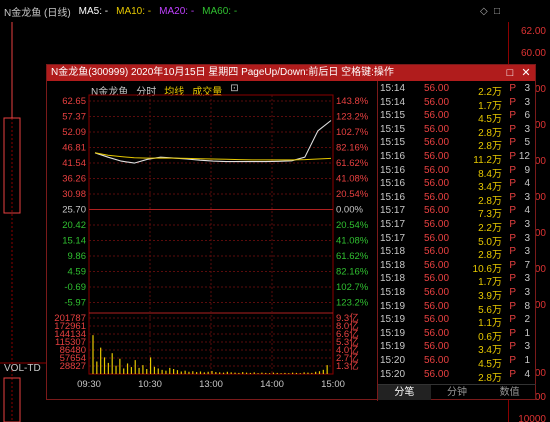 Image resolution: width=550 pixels, height=422 pixels. I want to click on tab-ticks: 分笔, so click(404, 392).